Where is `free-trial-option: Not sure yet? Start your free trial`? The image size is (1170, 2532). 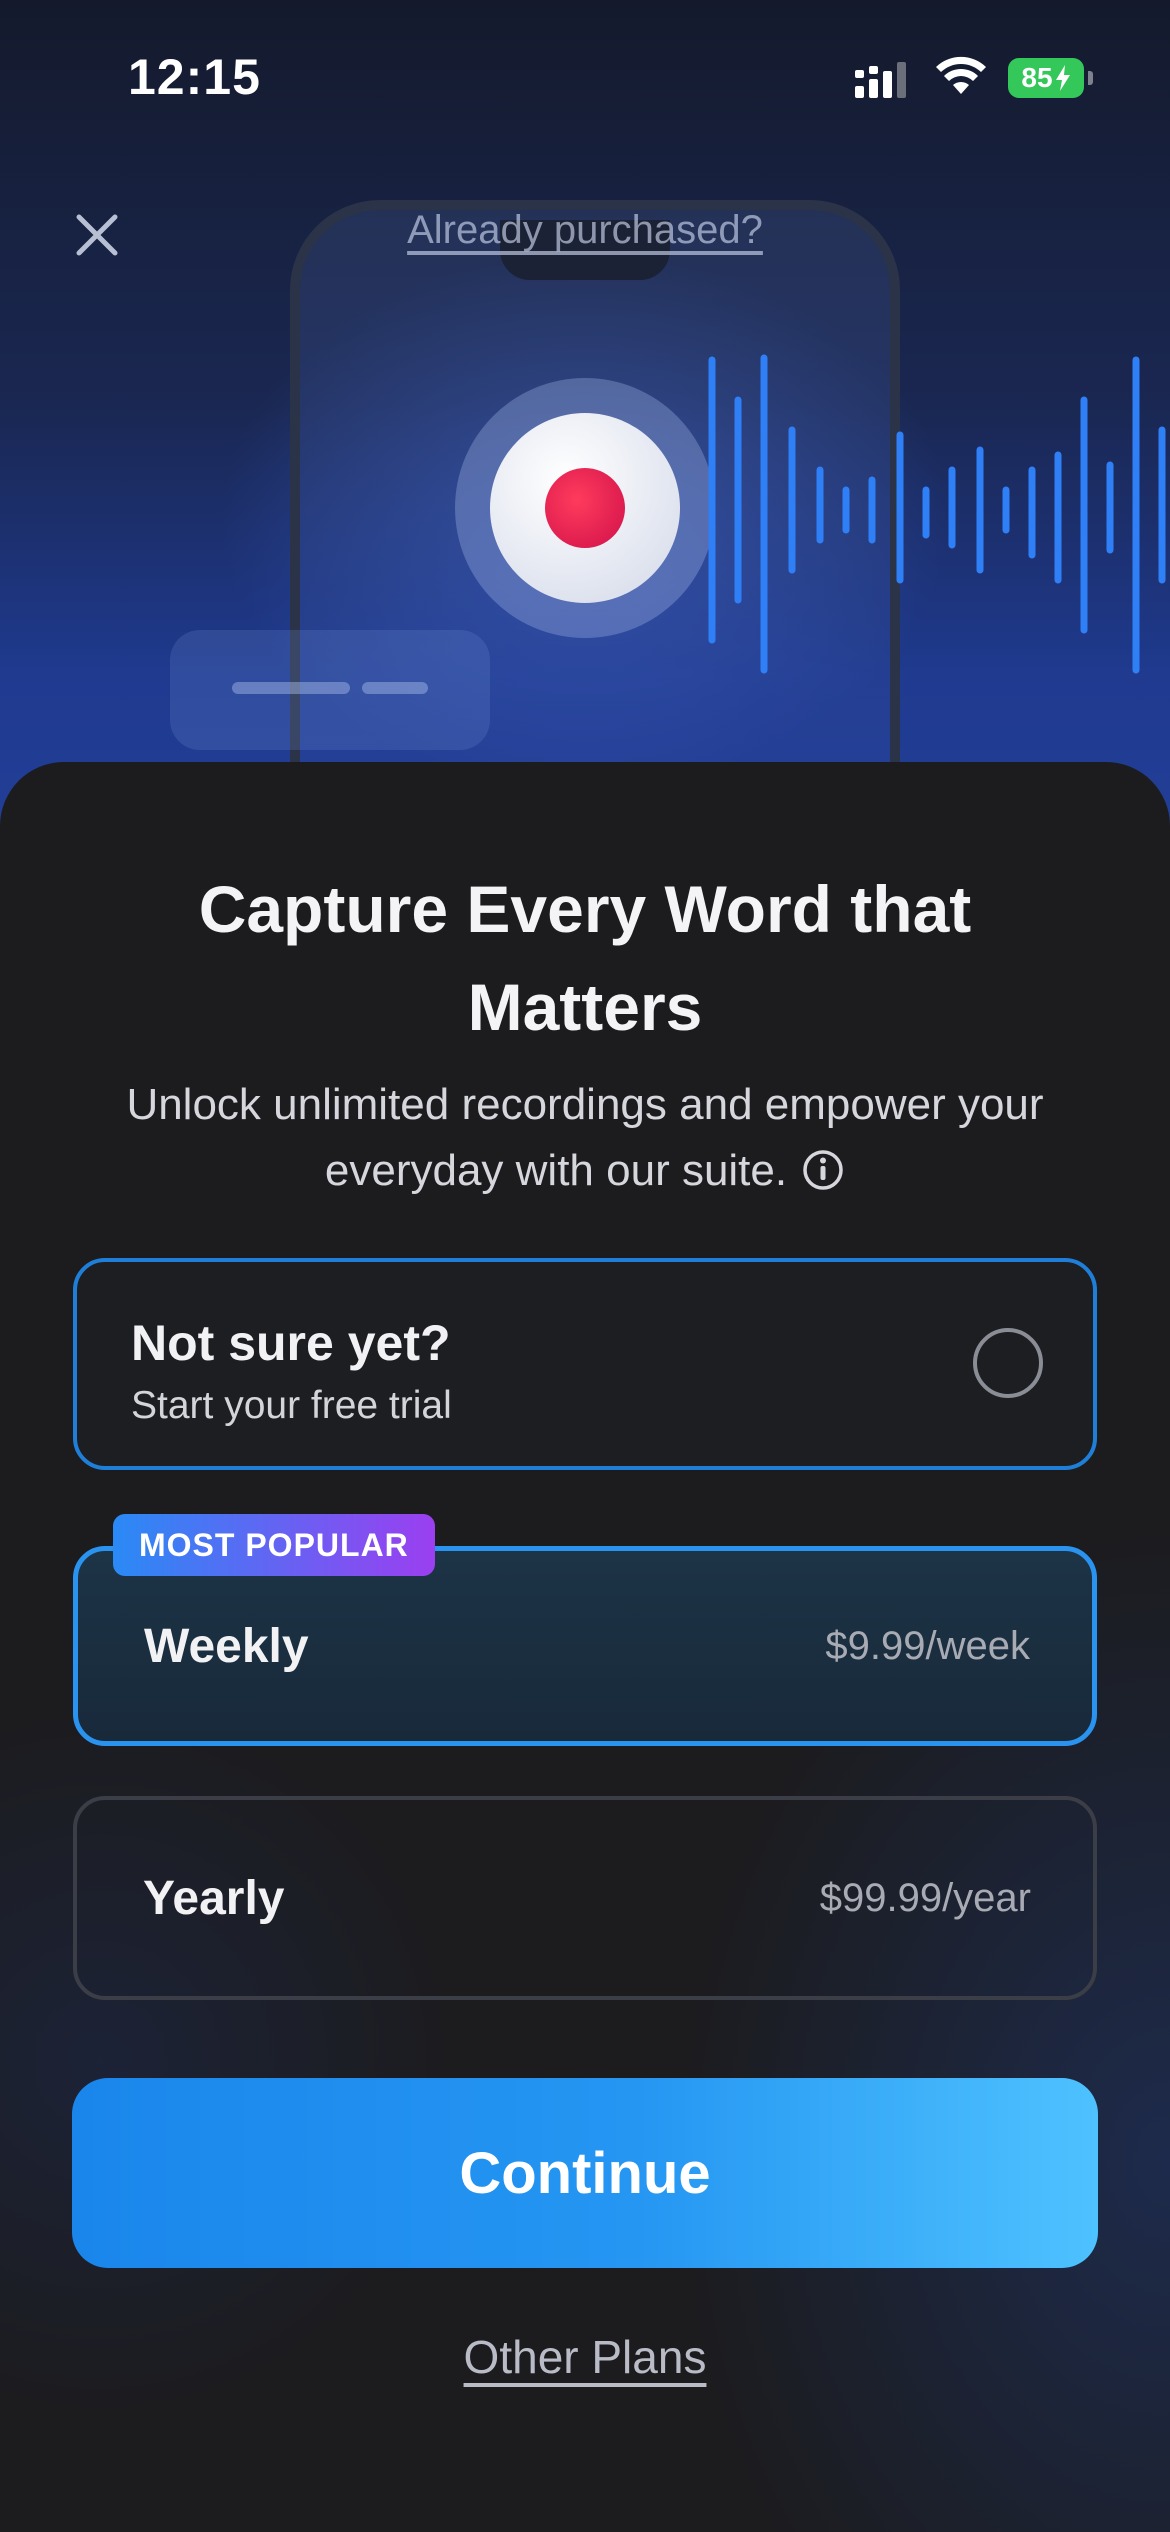 free-trial-option: Not sure yet? Start your free trial is located at coordinates (585, 1364).